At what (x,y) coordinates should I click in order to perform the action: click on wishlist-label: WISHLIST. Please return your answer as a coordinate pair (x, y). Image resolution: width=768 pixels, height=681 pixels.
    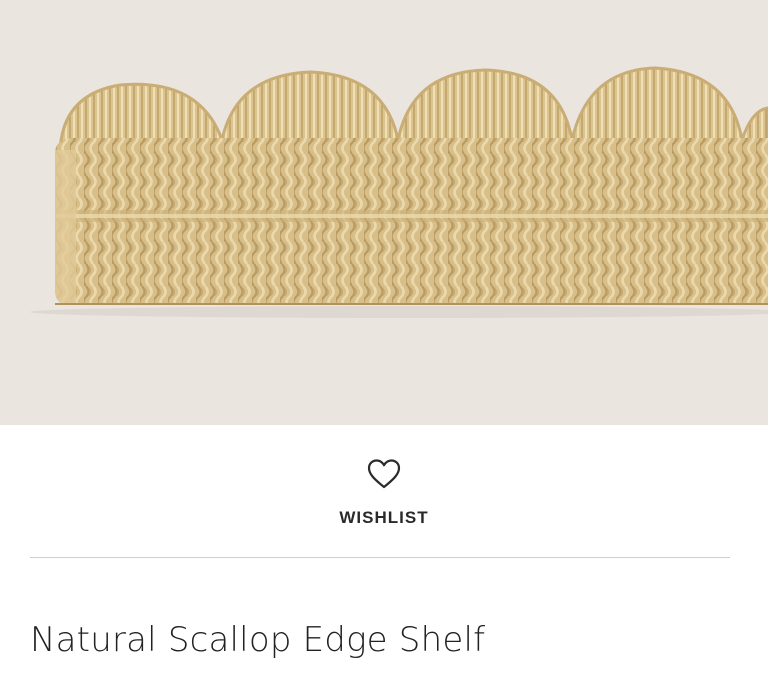
    Looking at the image, I should click on (383, 518).